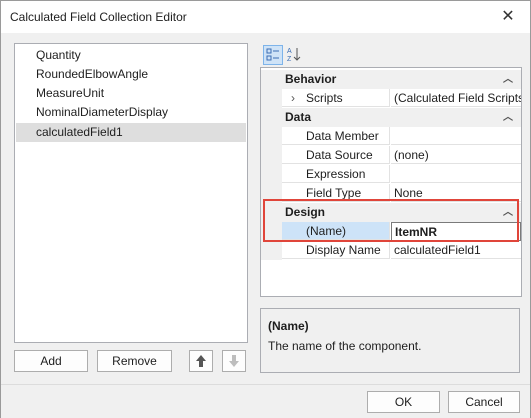 The width and height of the screenshot is (531, 418). I want to click on svg-text: A, so click(289, 51).